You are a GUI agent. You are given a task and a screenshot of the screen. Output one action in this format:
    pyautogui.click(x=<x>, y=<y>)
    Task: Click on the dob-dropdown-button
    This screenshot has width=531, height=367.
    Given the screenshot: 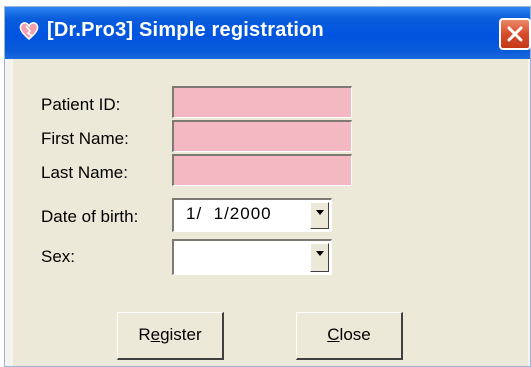 What is the action you would take?
    pyautogui.click(x=319, y=215)
    